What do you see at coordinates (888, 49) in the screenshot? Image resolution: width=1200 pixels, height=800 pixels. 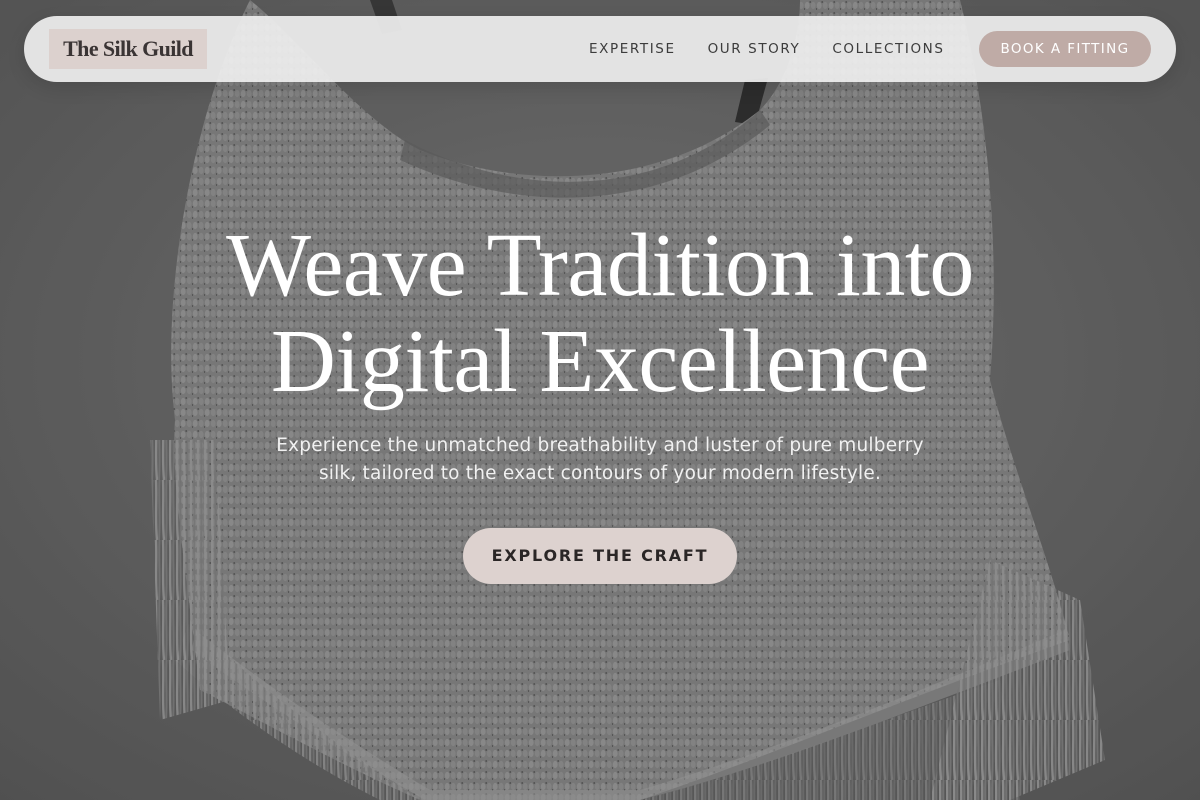 I see `nav-link-collections: COLLECTIONS` at bounding box center [888, 49].